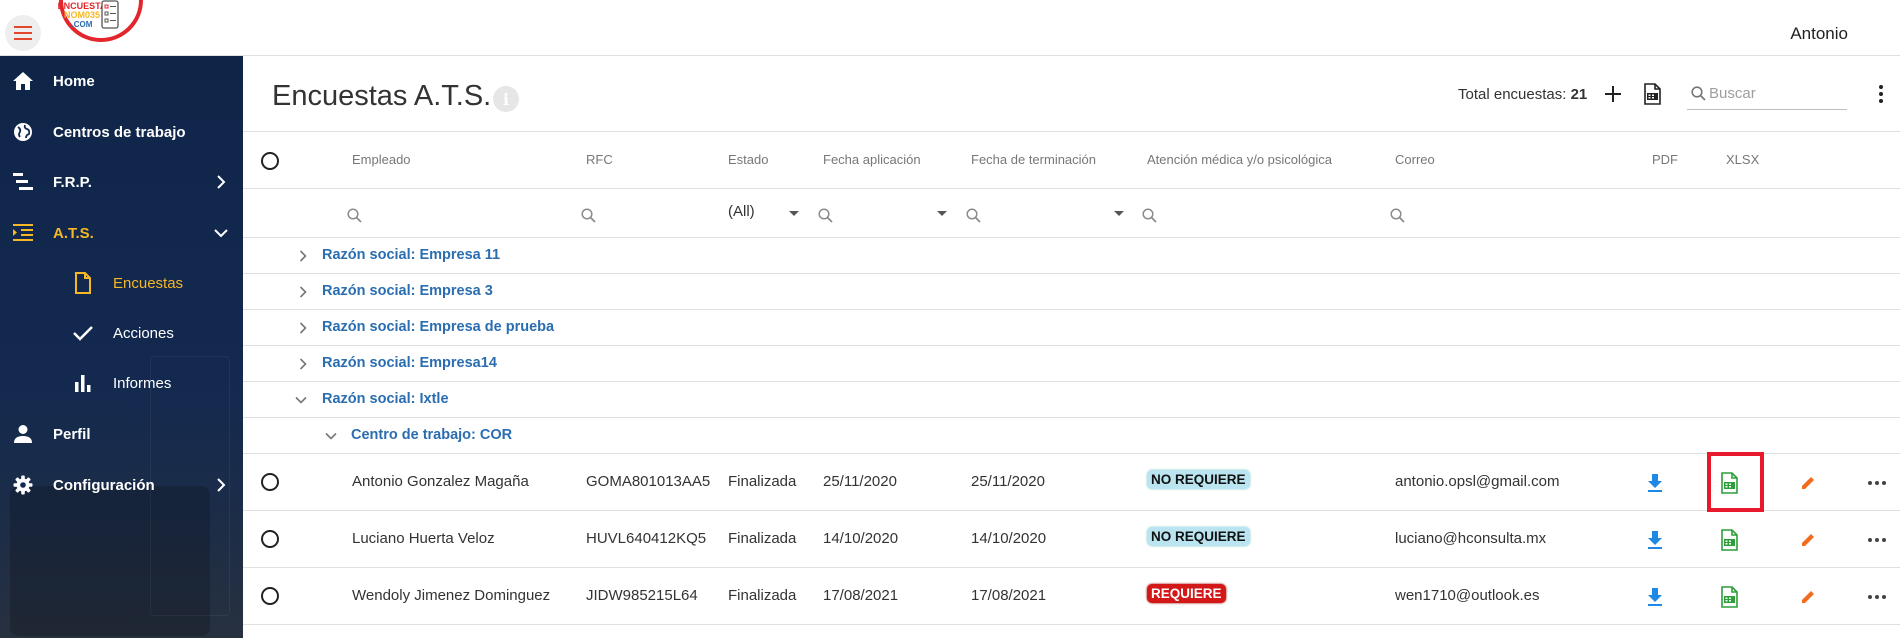  Describe the element at coordinates (1198, 536) in the screenshot. I see `status-badge-no-requiere: NO REQUIERE` at that location.